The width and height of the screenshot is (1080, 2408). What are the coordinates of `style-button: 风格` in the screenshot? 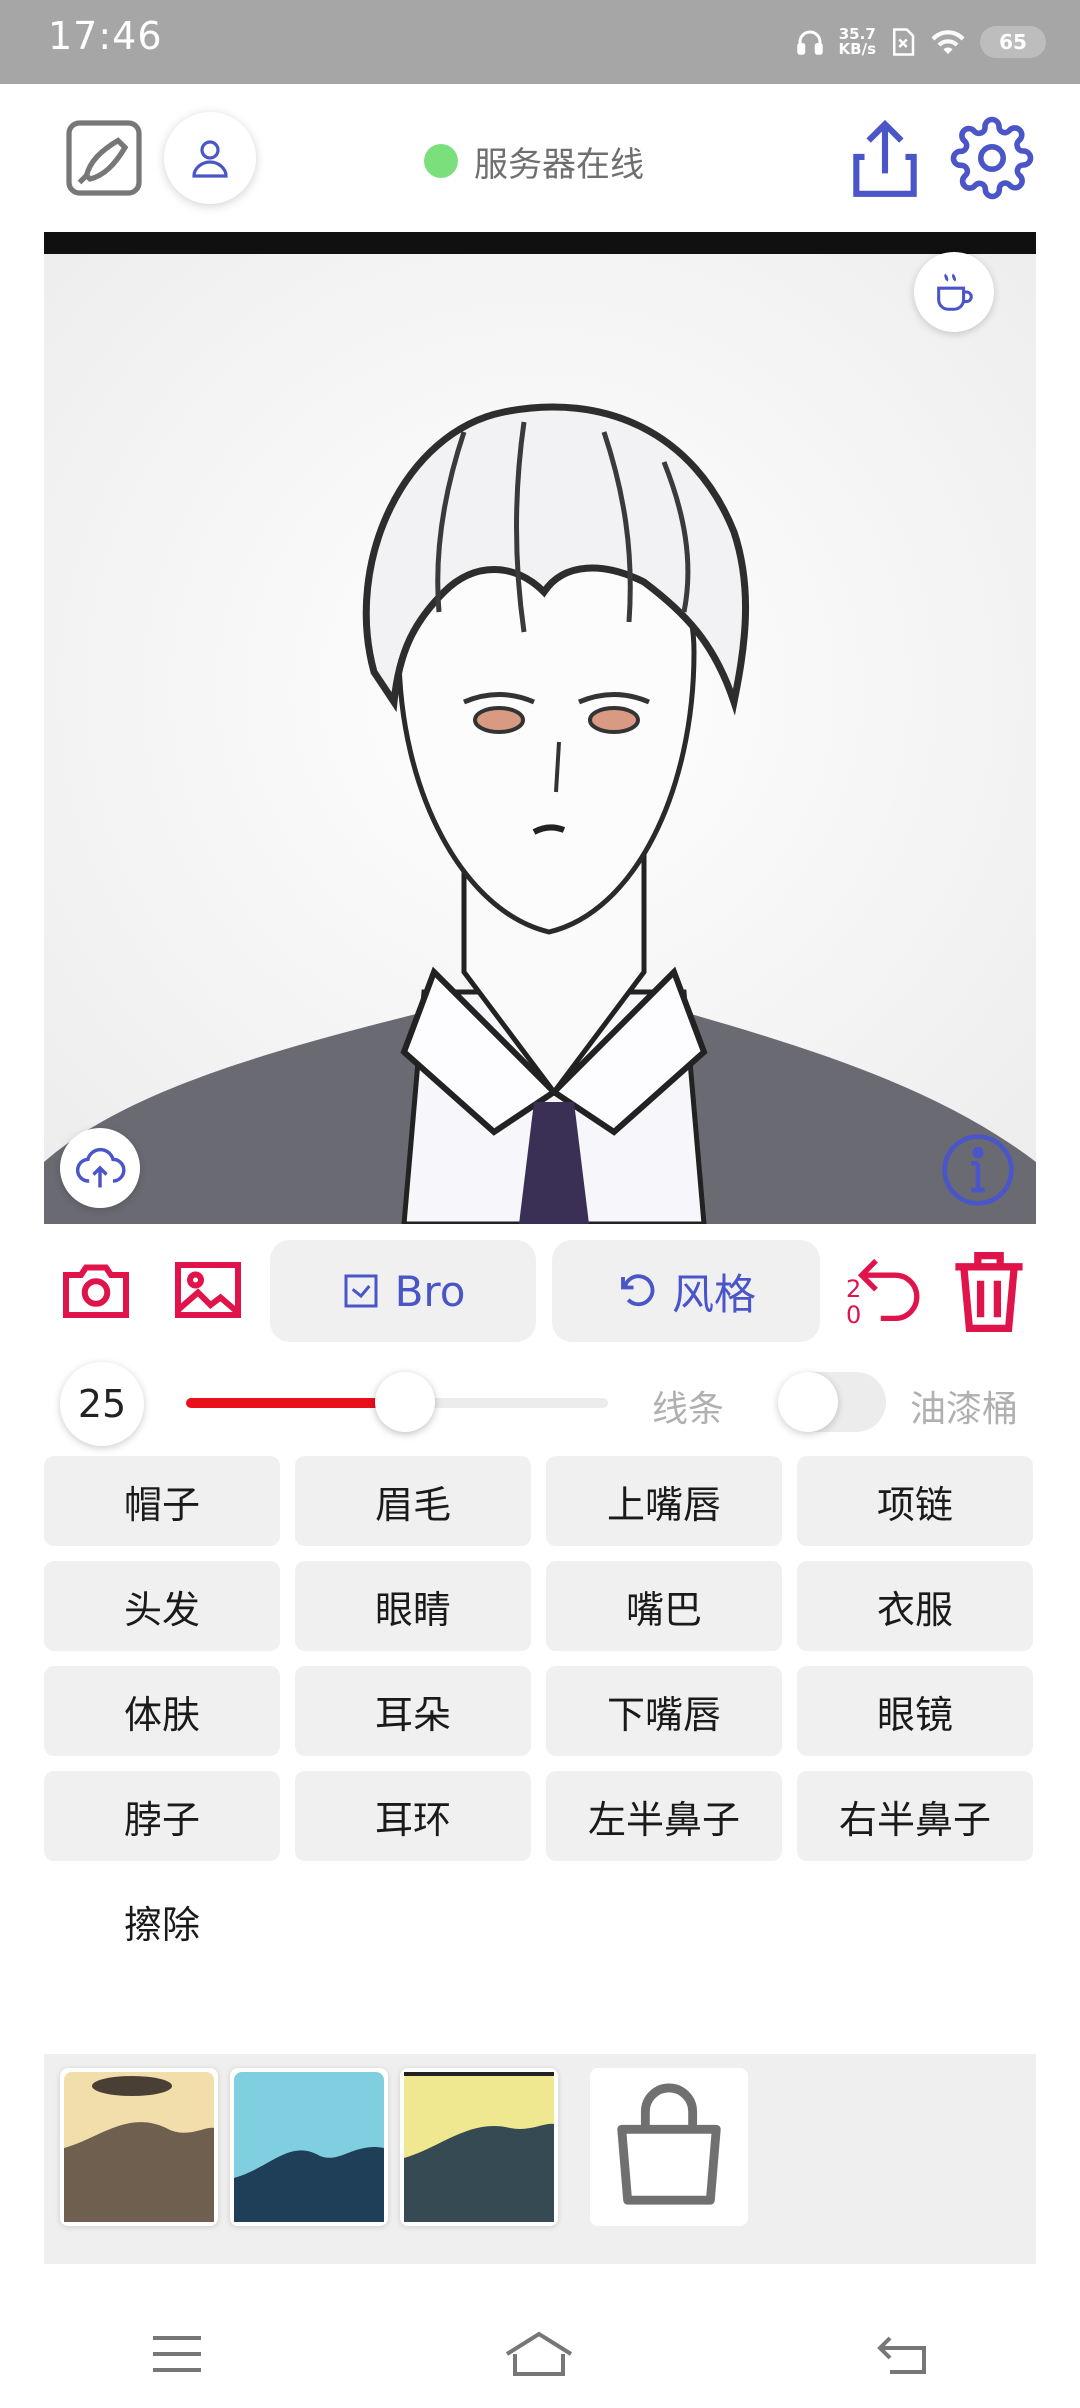 It's located at (686, 1291).